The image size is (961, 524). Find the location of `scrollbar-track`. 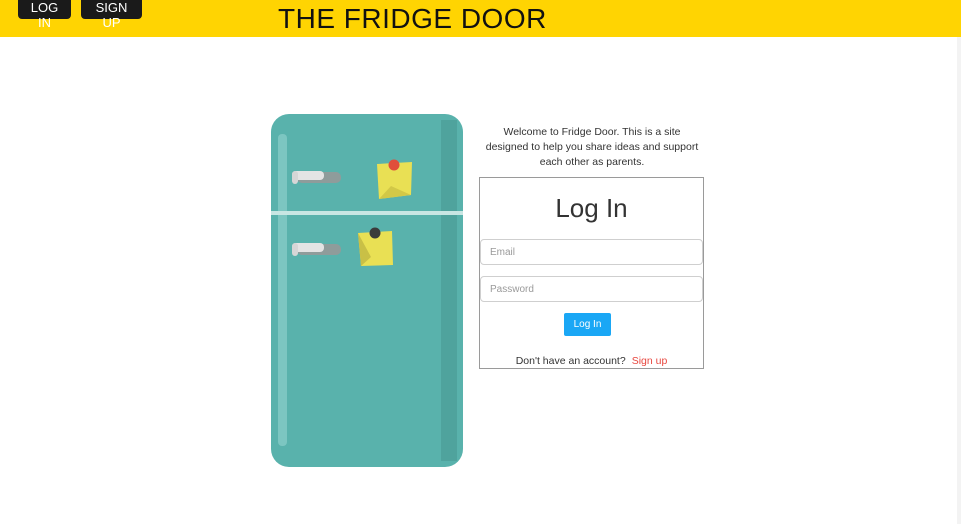

scrollbar-track is located at coordinates (959, 280).